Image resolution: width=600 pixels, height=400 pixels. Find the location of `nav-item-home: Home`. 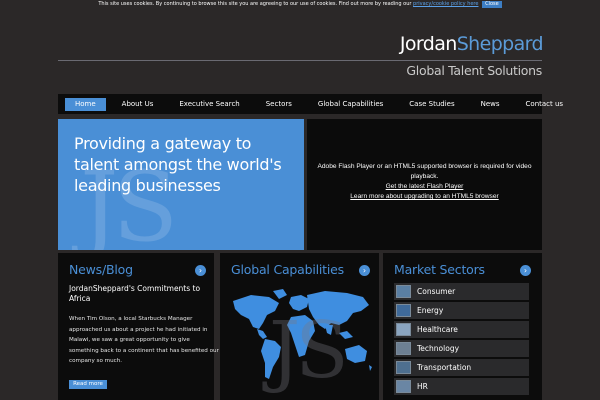

nav-item-home: Home is located at coordinates (85, 104).